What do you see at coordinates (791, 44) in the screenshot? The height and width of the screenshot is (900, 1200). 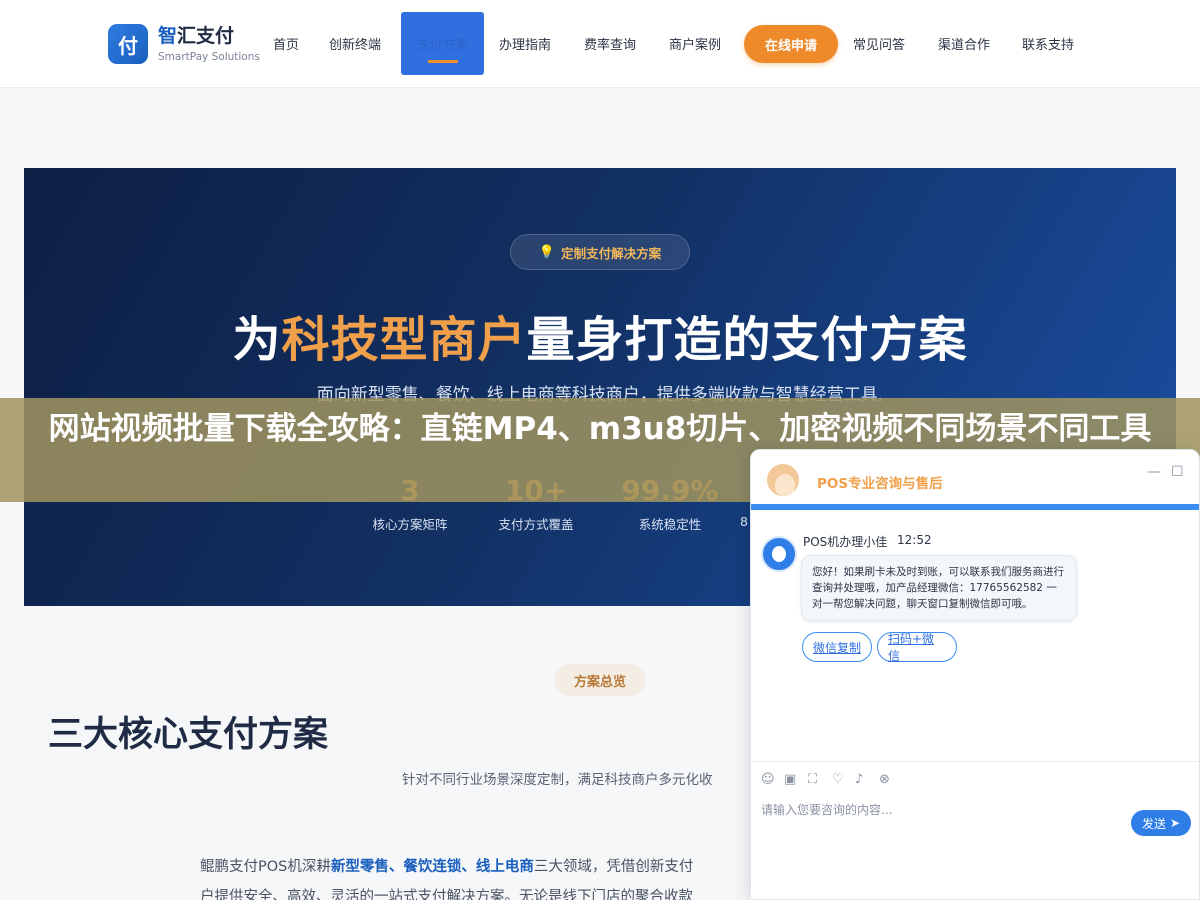 I see `apply-online-button: 在线申请` at bounding box center [791, 44].